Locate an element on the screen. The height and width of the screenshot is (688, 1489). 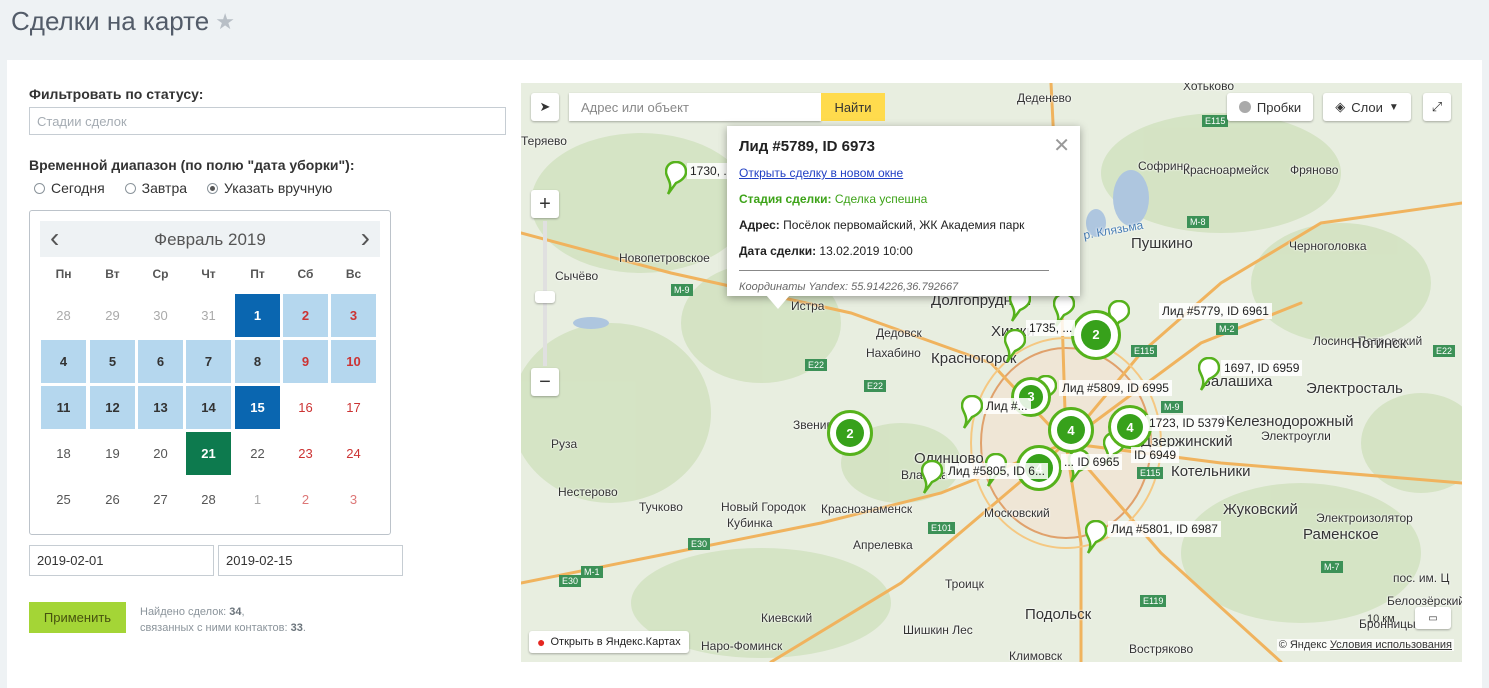
calendar-day: 25 is located at coordinates (63, 499).